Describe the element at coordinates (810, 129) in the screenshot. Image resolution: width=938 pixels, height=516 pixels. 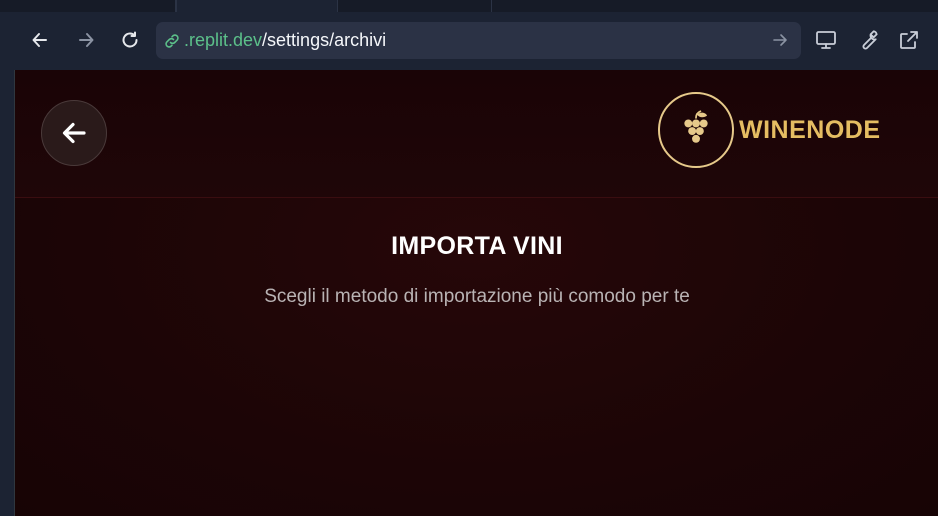
I see `brand-name: WINENODE` at that location.